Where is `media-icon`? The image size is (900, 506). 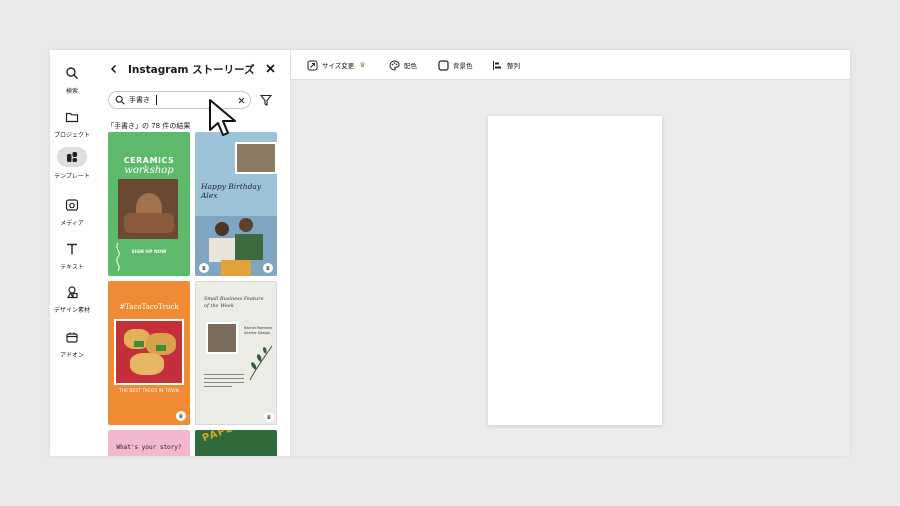 media-icon is located at coordinates (72, 205).